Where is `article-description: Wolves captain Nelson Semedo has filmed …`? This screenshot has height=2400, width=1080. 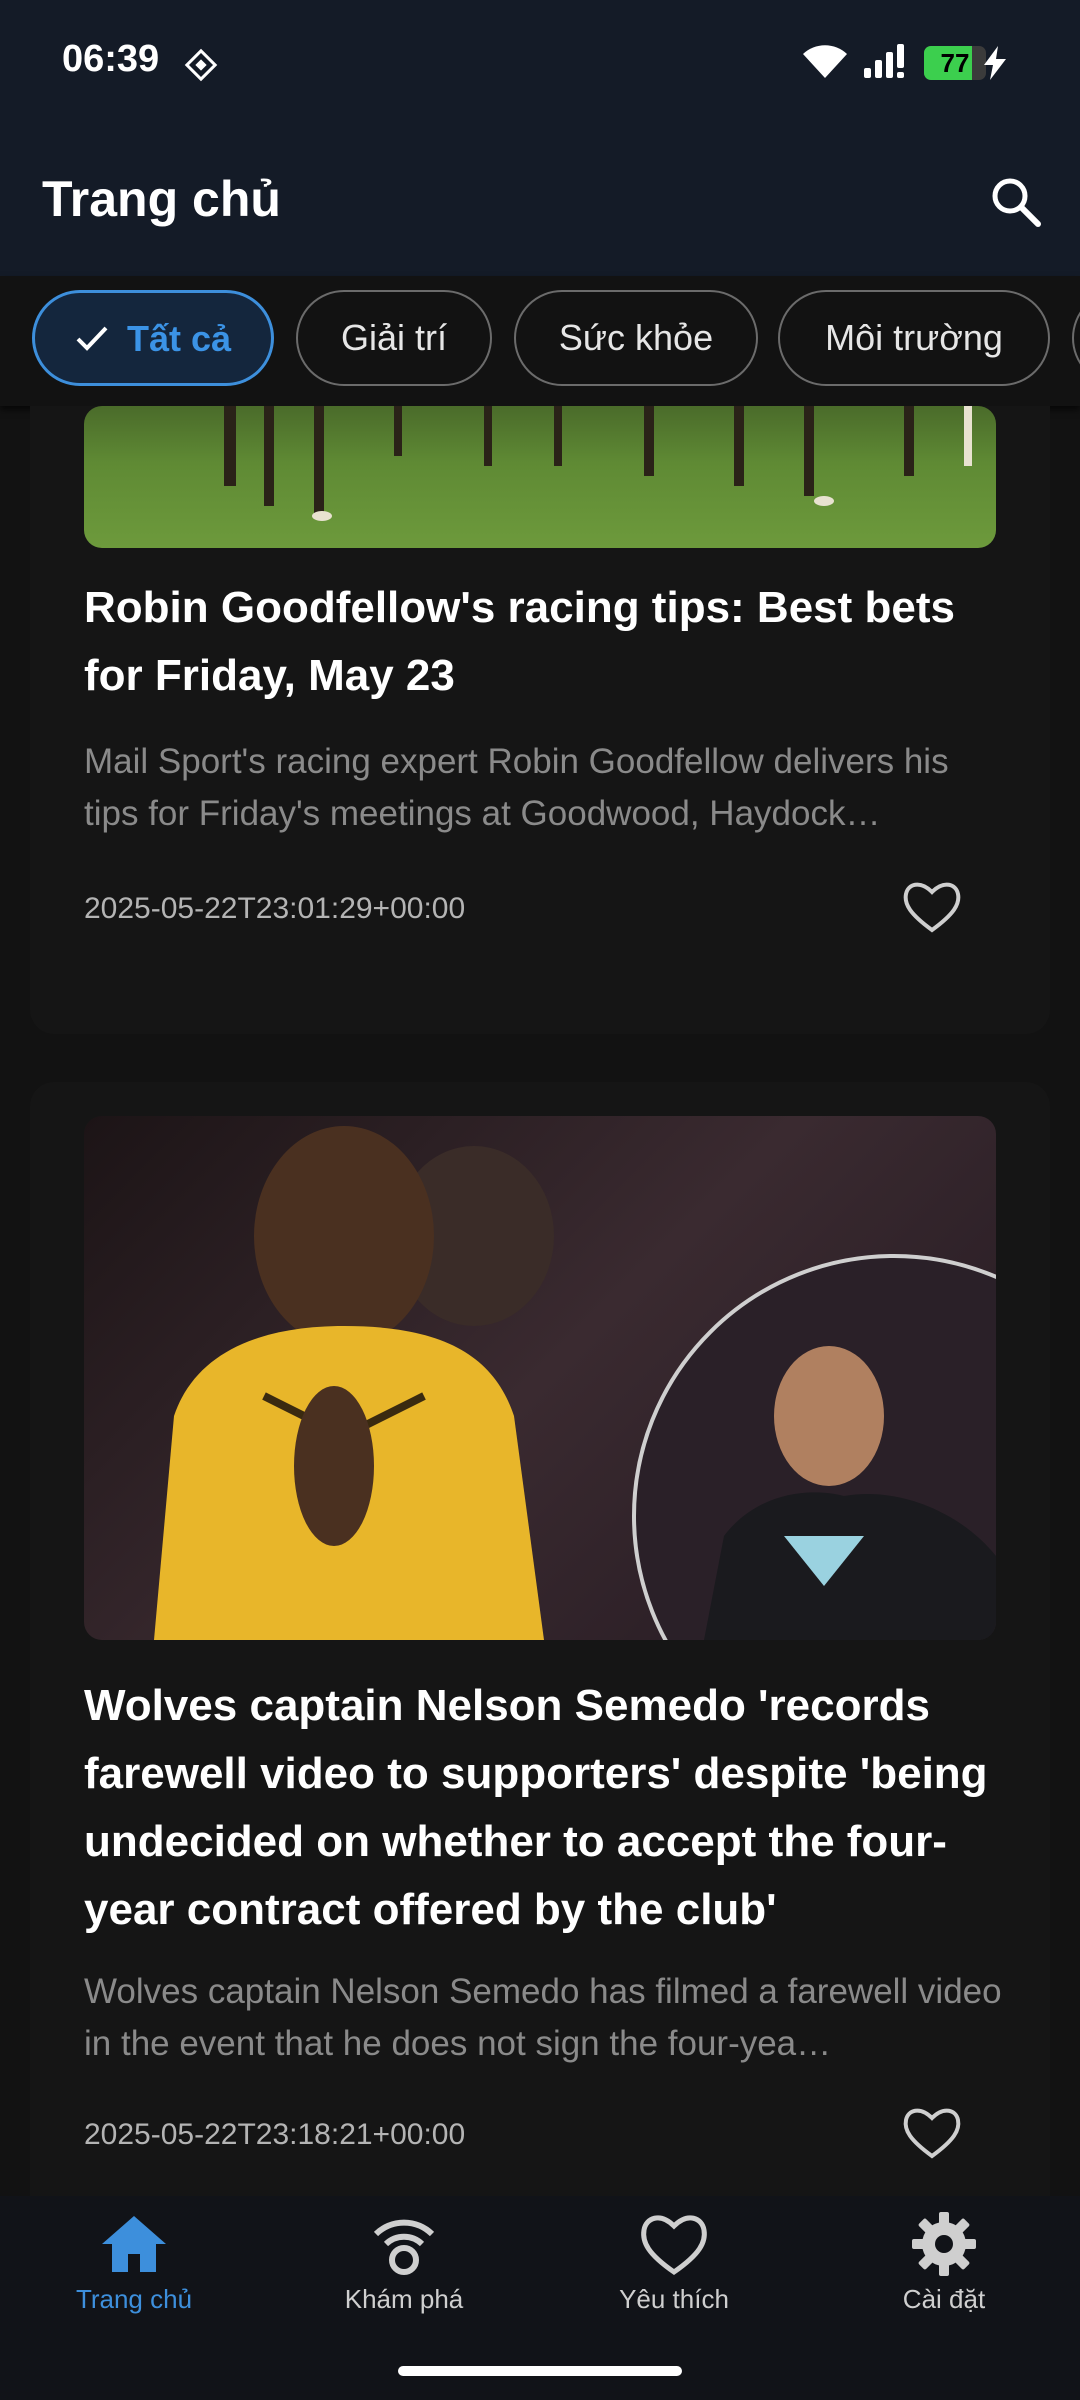 article-description: Wolves captain Nelson Semedo has filmed … is located at coordinates (543, 2017).